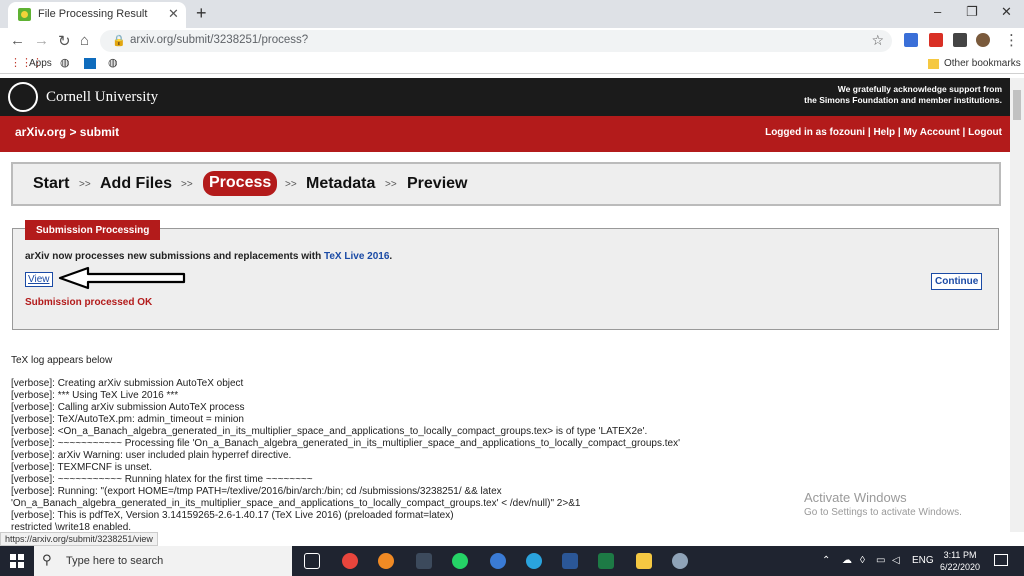  Describe the element at coordinates (933, 64) in the screenshot. I see `folder-icon` at that location.